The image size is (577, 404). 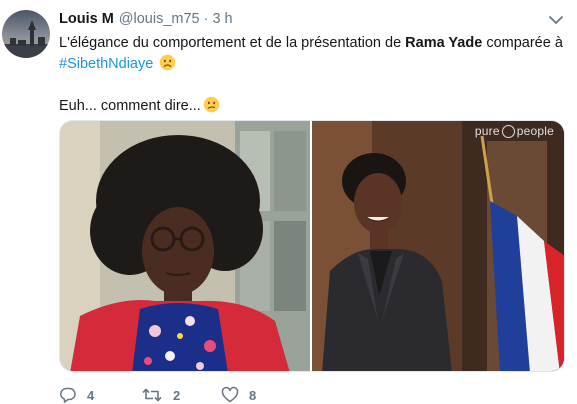 I want to click on avatar, so click(x=26, y=34).